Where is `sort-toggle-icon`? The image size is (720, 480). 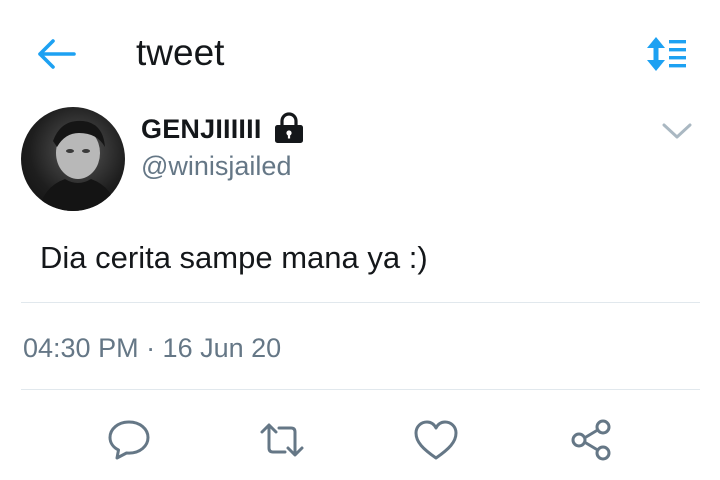 sort-toggle-icon is located at coordinates (666, 54).